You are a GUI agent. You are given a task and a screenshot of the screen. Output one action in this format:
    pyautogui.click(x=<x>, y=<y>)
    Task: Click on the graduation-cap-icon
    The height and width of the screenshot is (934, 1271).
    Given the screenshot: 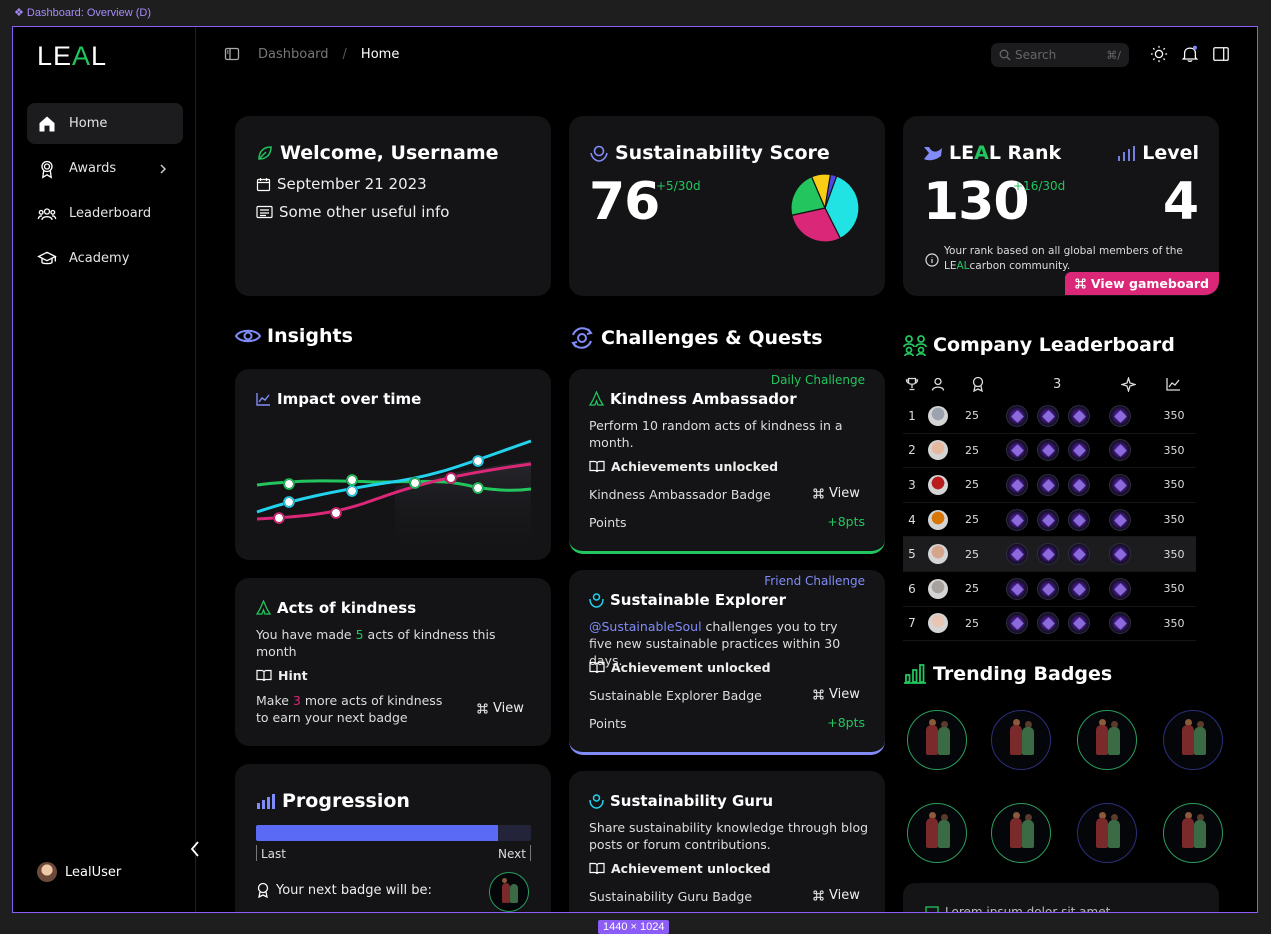 What is the action you would take?
    pyautogui.click(x=47, y=257)
    